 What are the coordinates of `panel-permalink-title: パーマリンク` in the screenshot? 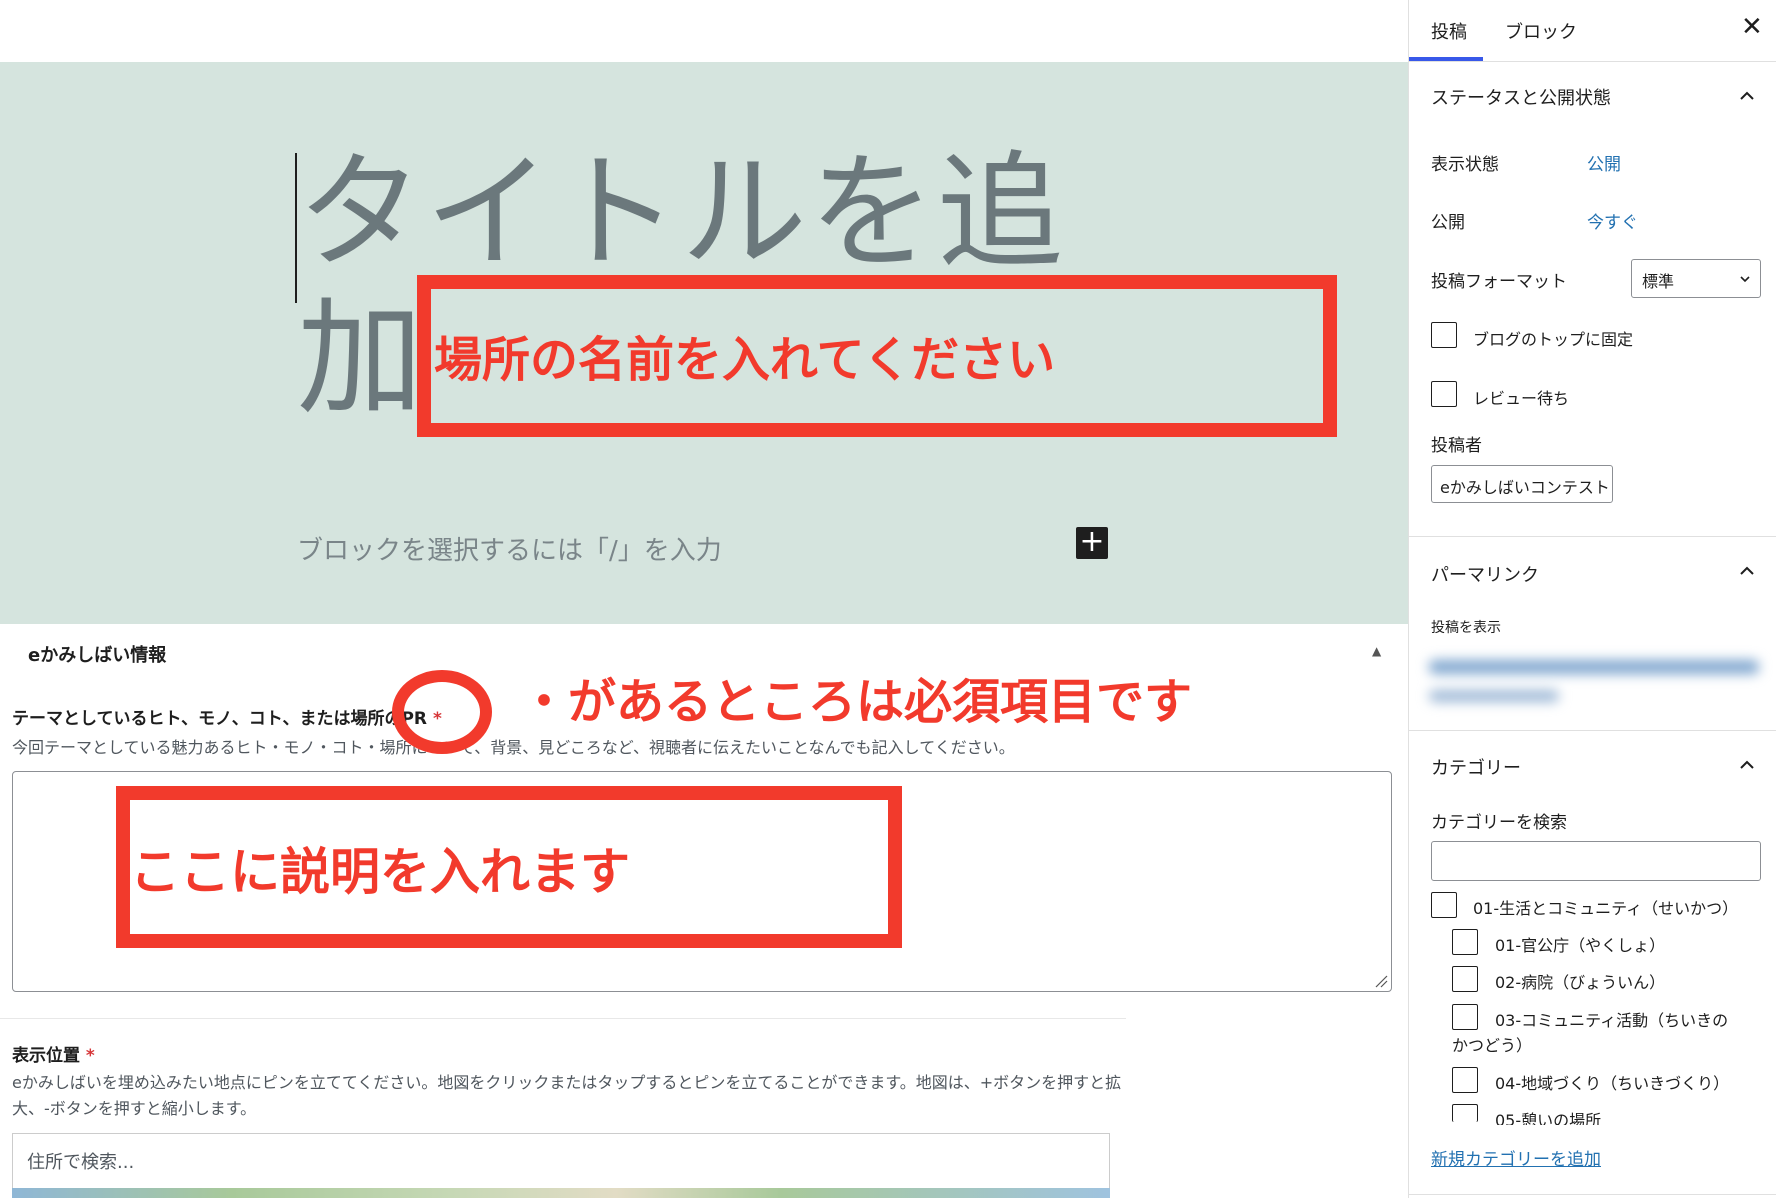 It's located at (1485, 574).